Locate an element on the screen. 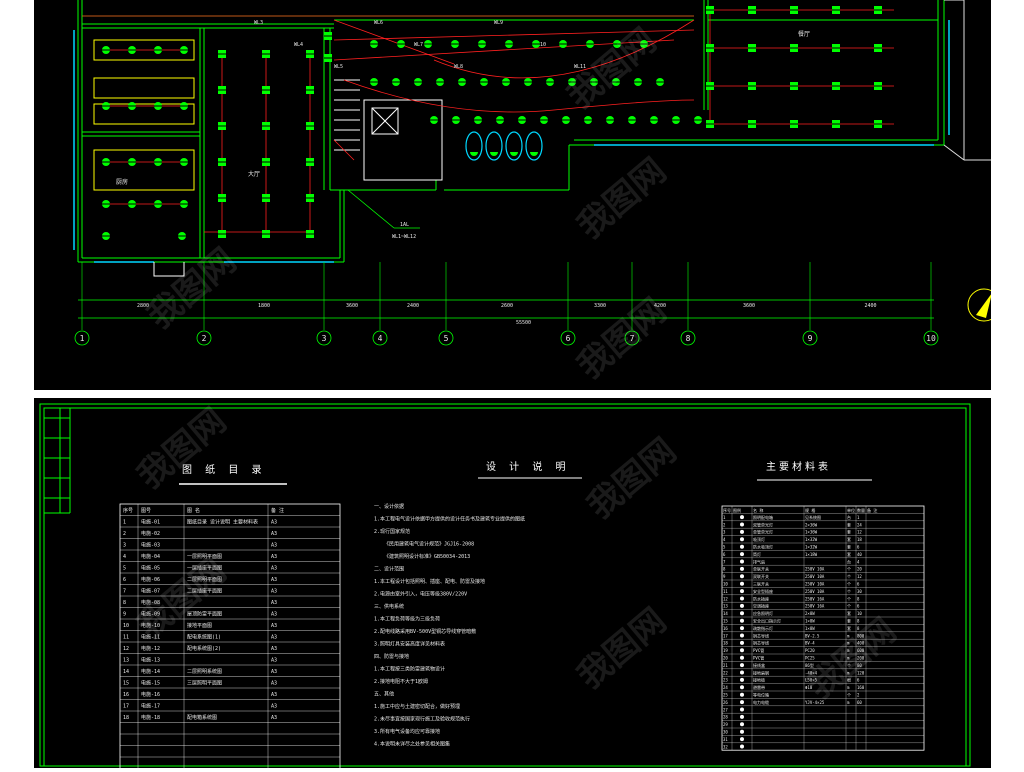 The height and width of the screenshot is (772, 1024). room-label-kitchen: 厨房 is located at coordinates (122, 182).